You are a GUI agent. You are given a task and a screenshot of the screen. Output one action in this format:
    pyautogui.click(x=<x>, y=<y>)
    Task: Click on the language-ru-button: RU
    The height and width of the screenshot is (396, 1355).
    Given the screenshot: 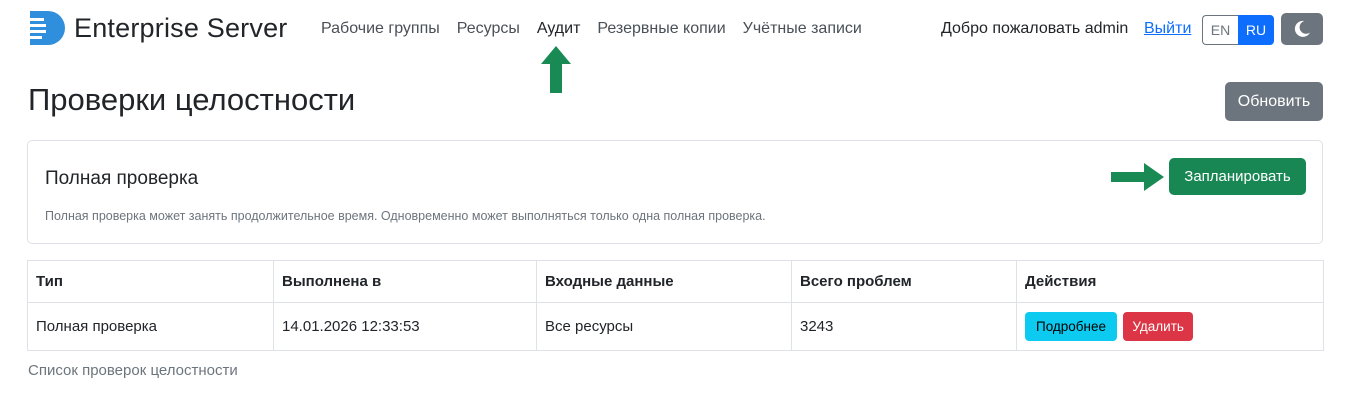 What is the action you would take?
    pyautogui.click(x=1256, y=30)
    